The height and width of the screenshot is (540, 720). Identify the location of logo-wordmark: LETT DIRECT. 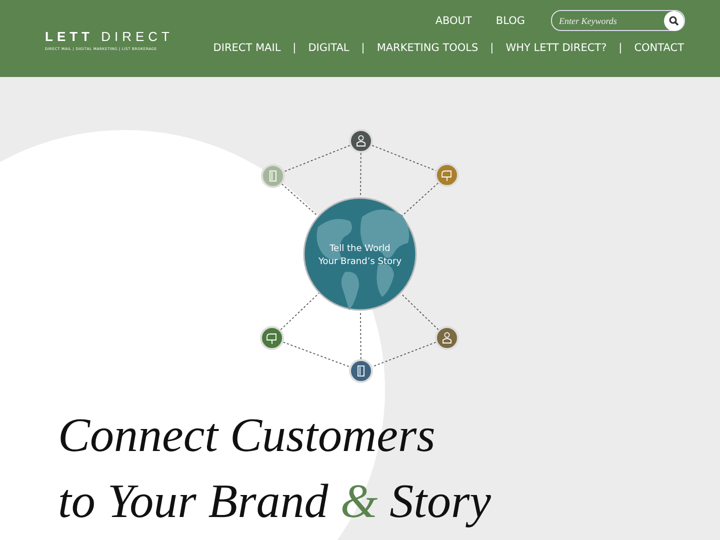
(109, 36).